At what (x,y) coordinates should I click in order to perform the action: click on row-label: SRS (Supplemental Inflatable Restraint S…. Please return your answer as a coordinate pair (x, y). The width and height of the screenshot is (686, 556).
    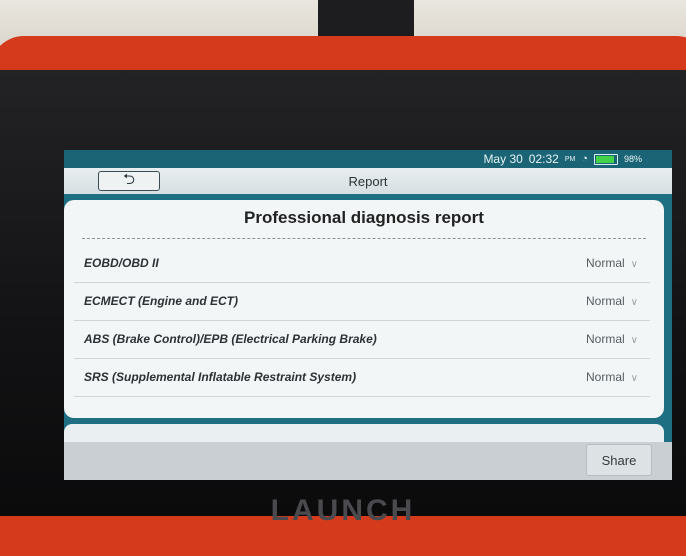
    Looking at the image, I should click on (220, 377).